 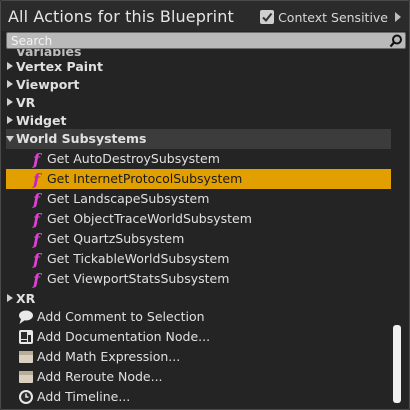 I want to click on function-label: Get InternetProtocolSubsystem, so click(x=145, y=178).